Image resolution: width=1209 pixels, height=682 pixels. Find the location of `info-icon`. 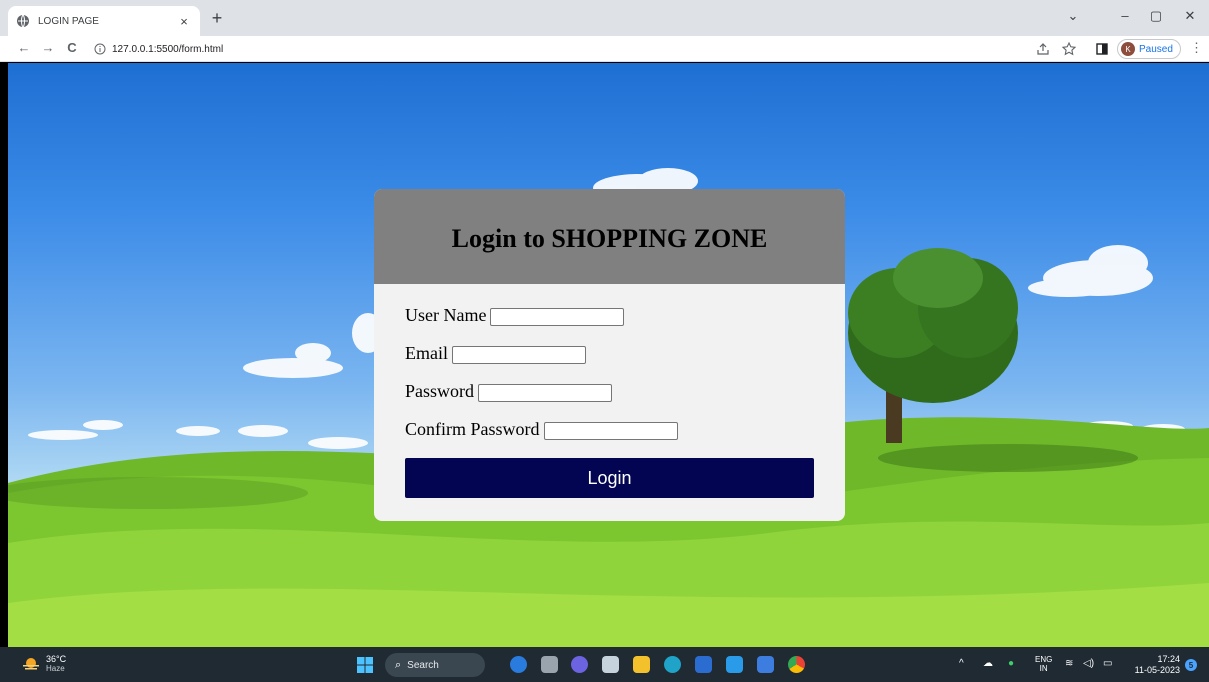

info-icon is located at coordinates (100, 49).